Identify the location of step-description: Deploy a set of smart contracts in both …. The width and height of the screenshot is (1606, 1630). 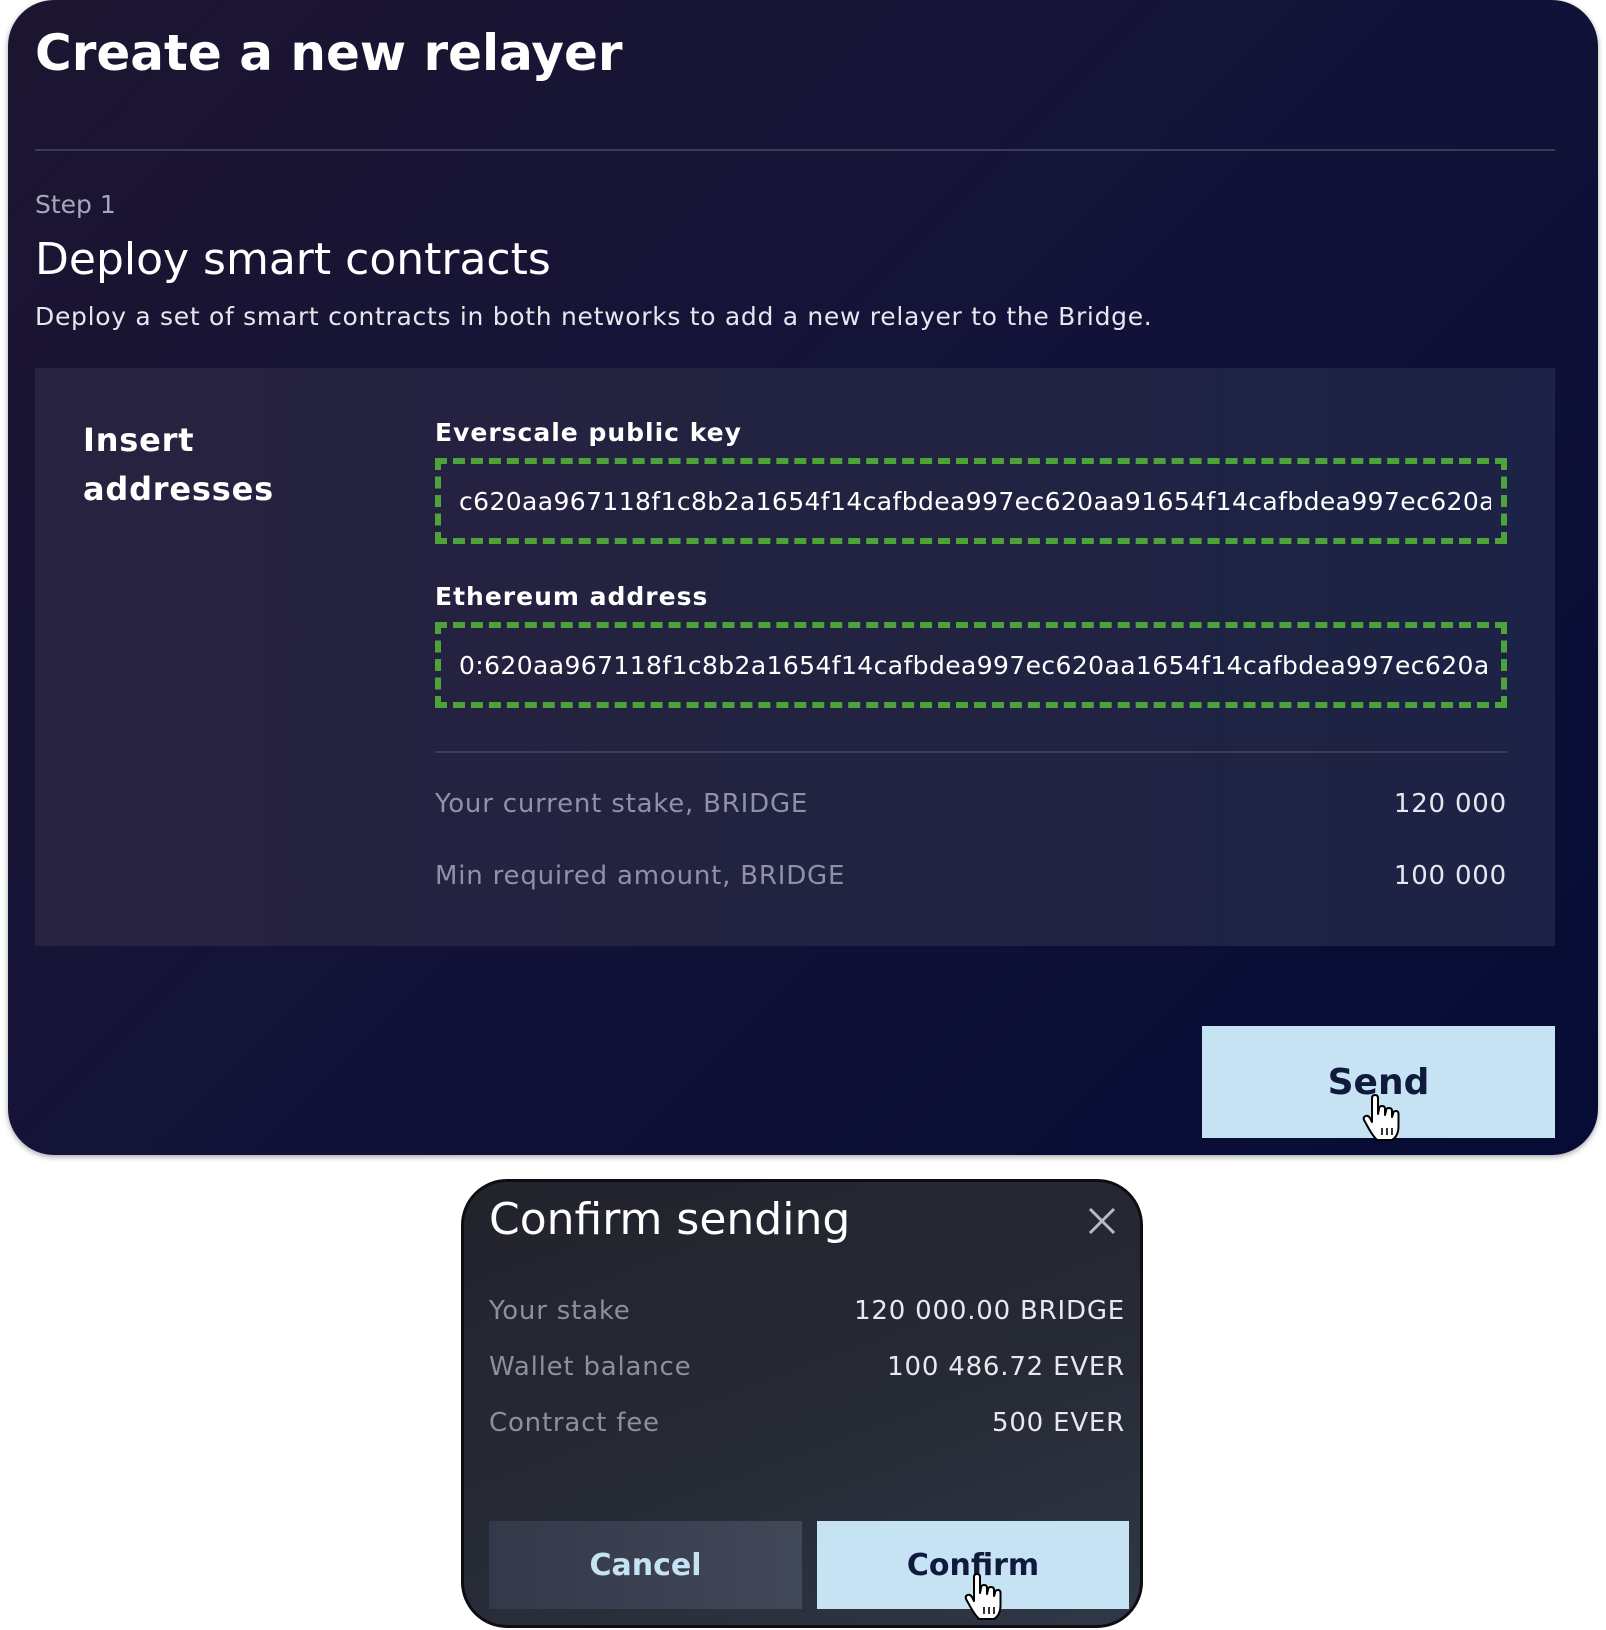
(594, 316).